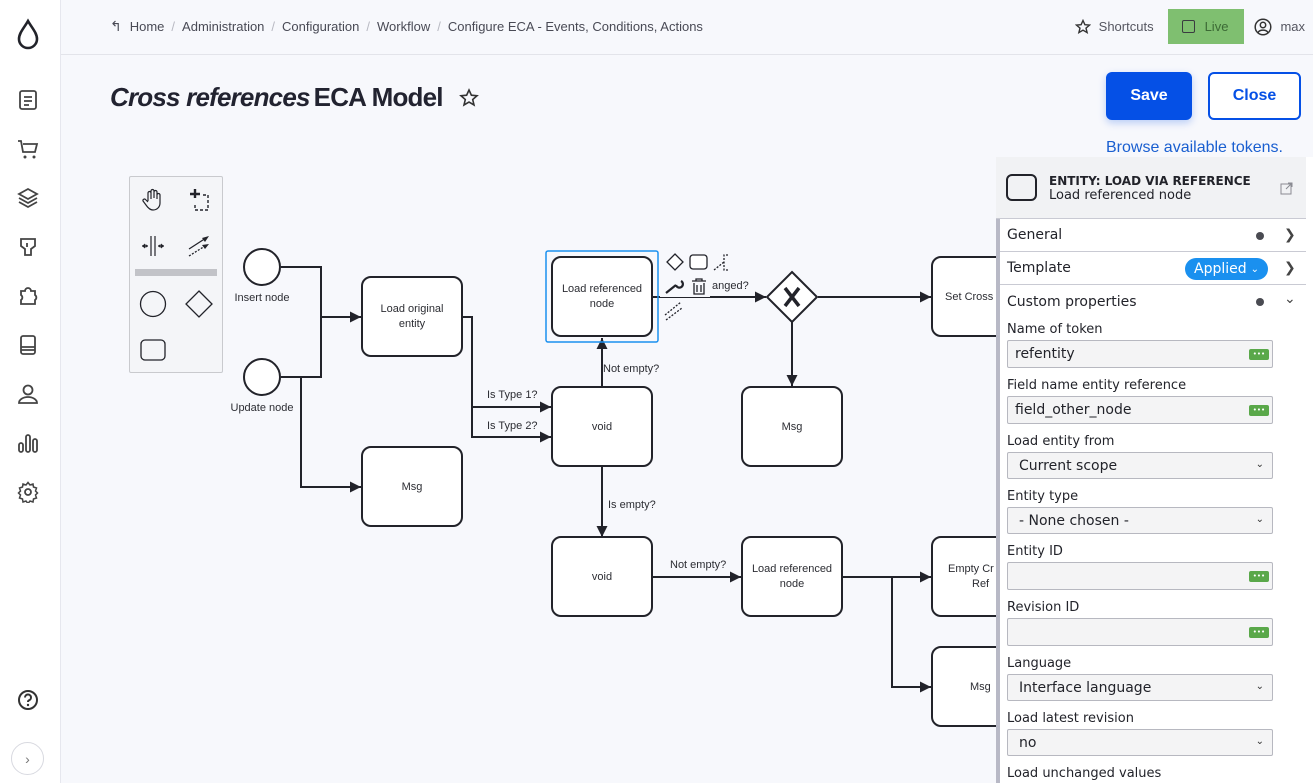 This screenshot has width=1313, height=783. I want to click on language-select: Interface language ⌄, so click(1140, 687).